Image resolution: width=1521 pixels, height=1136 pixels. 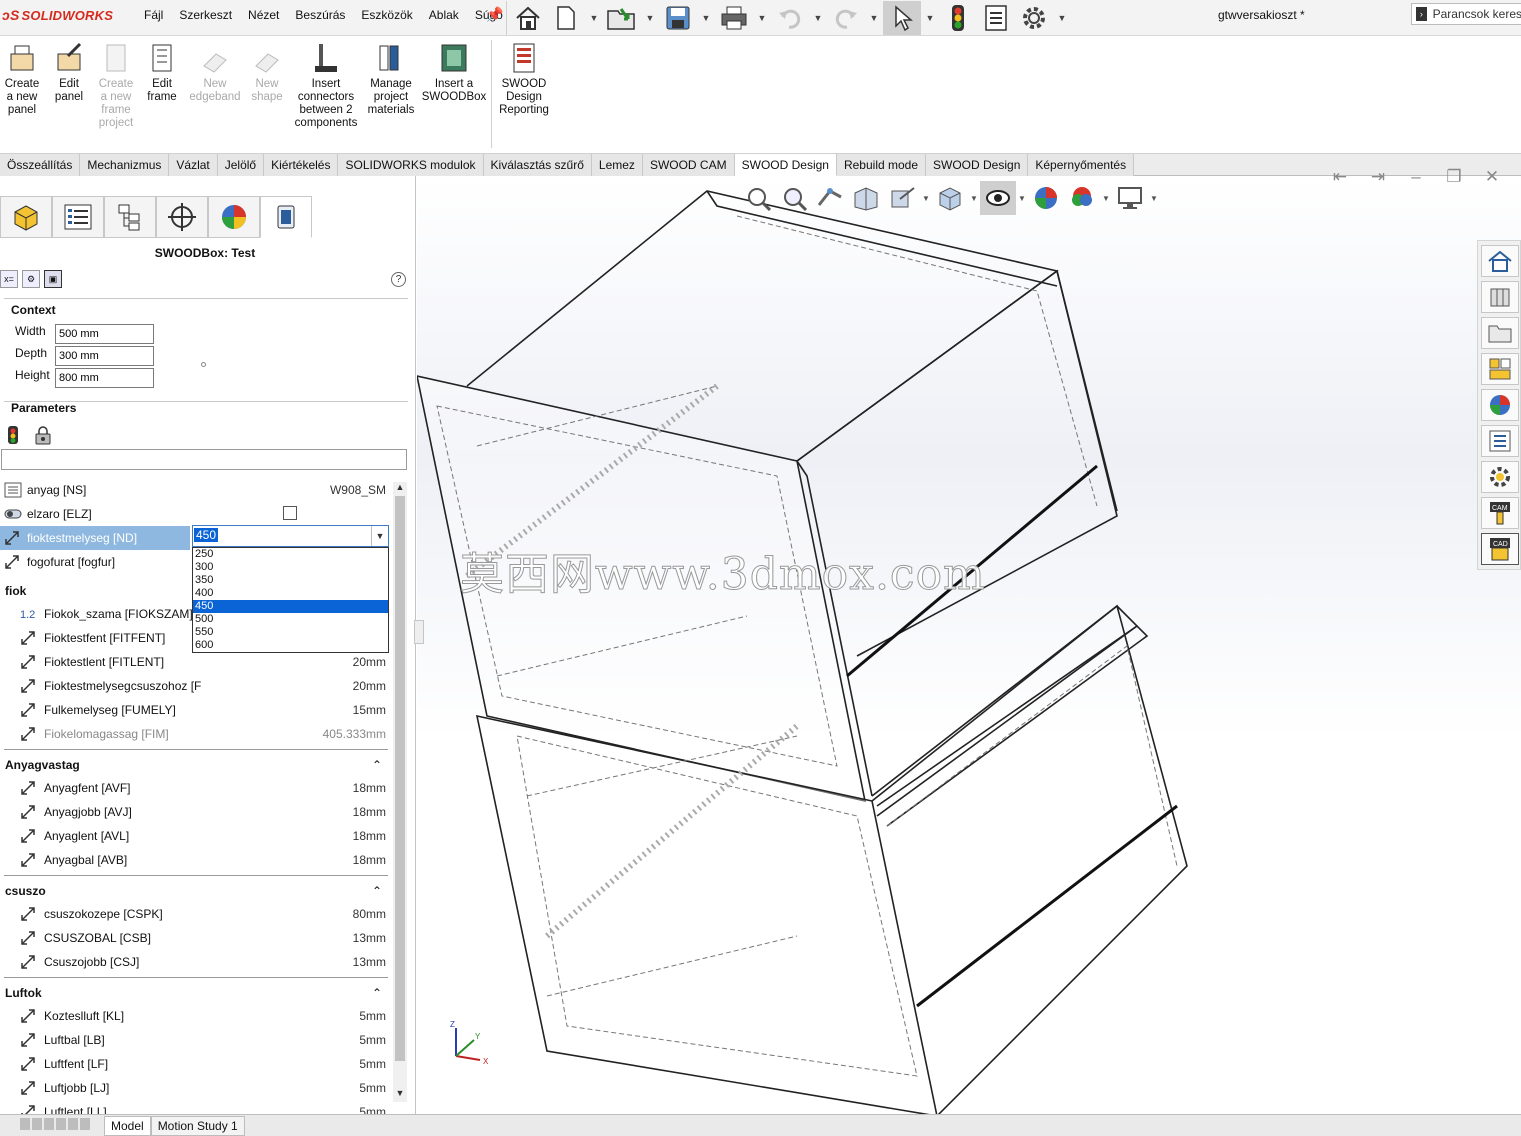 What do you see at coordinates (950, 198) in the screenshot?
I see `display-style-icon` at bounding box center [950, 198].